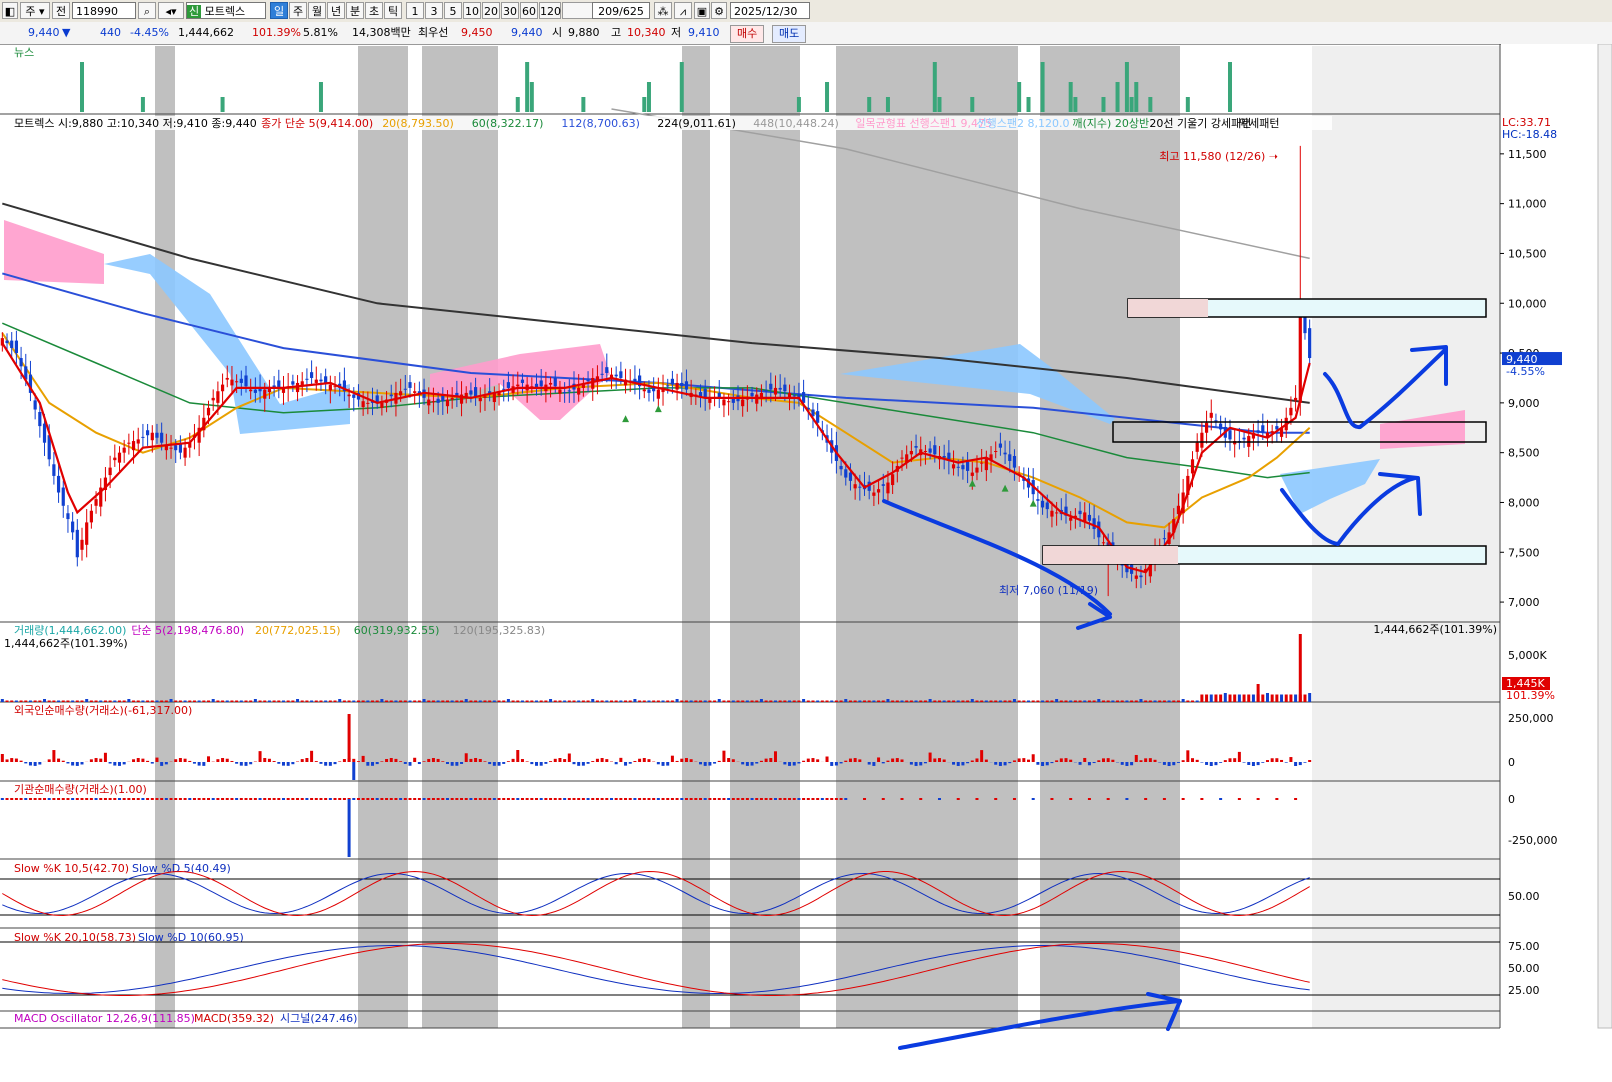 This screenshot has height=1082, width=1612. I want to click on chart-icon: ⩘, so click(683, 10).